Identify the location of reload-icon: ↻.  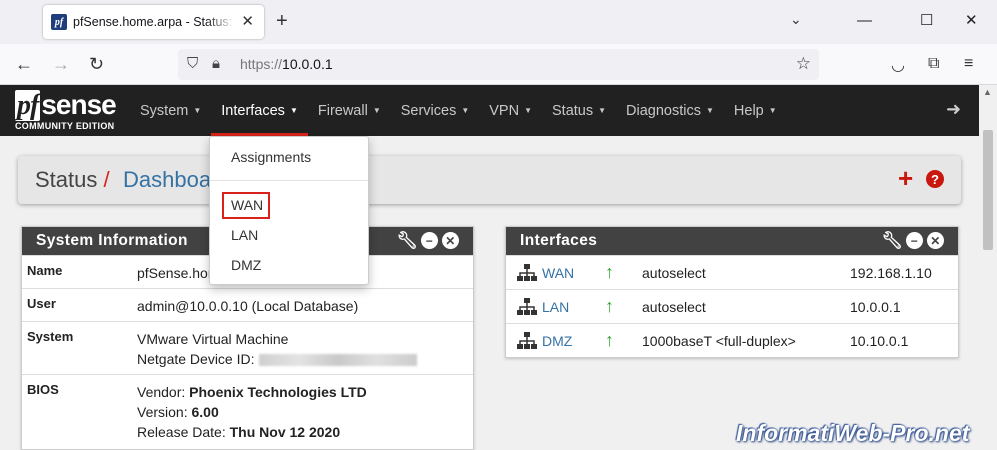
(96, 64).